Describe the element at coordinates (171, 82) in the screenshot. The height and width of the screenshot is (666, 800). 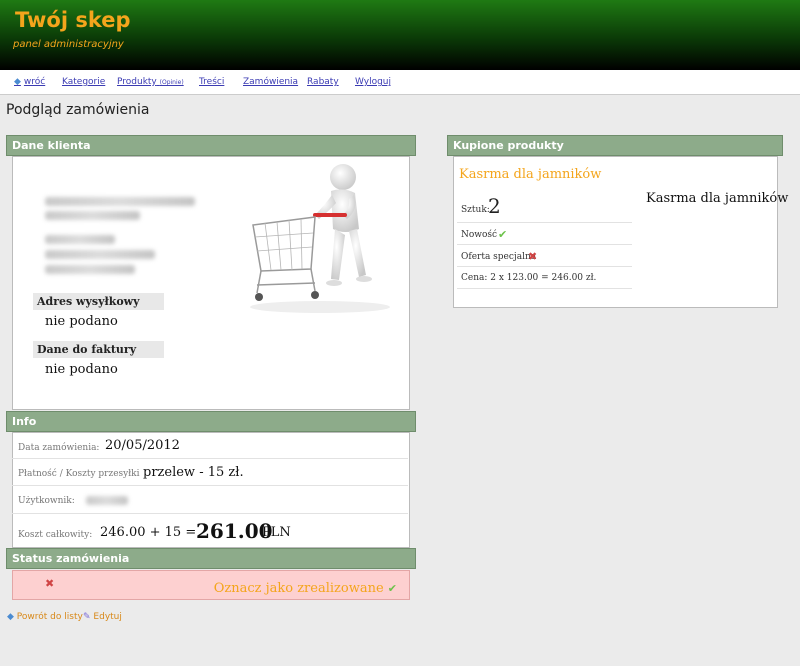
I see `nav-reviews-label: (Opinie)` at that location.